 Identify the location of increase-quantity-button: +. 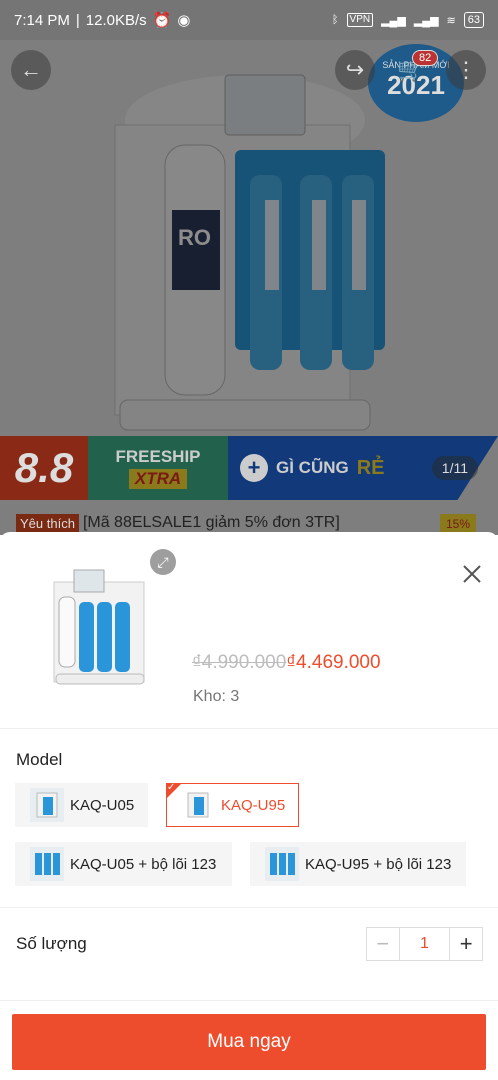
(466, 944).